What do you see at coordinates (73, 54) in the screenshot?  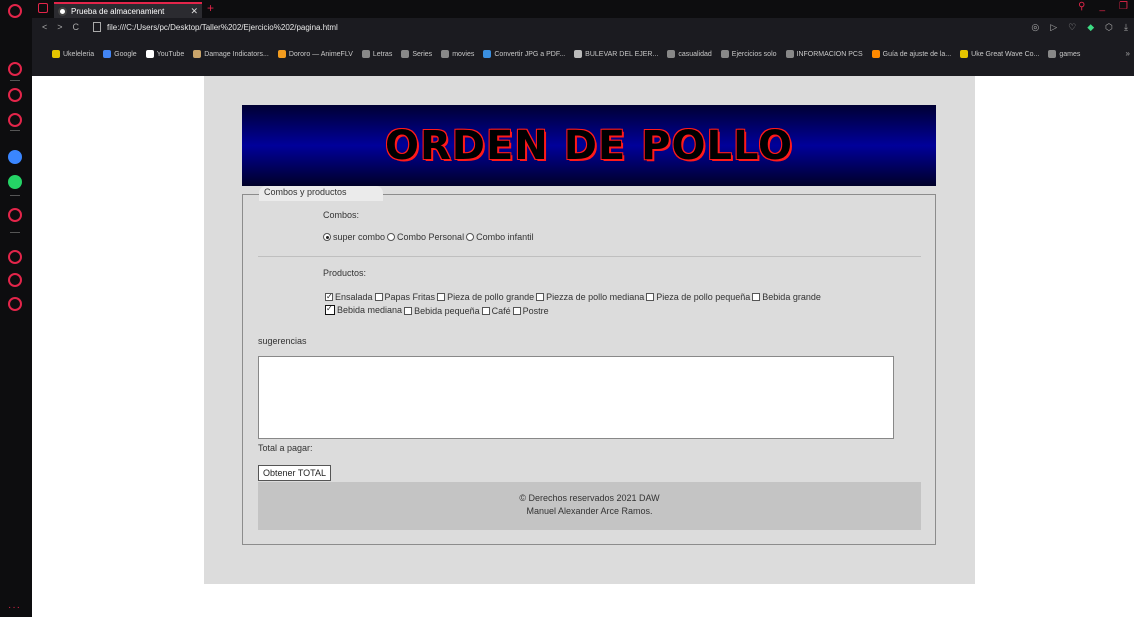 I see `bookmark-item: Ukeleleria` at bounding box center [73, 54].